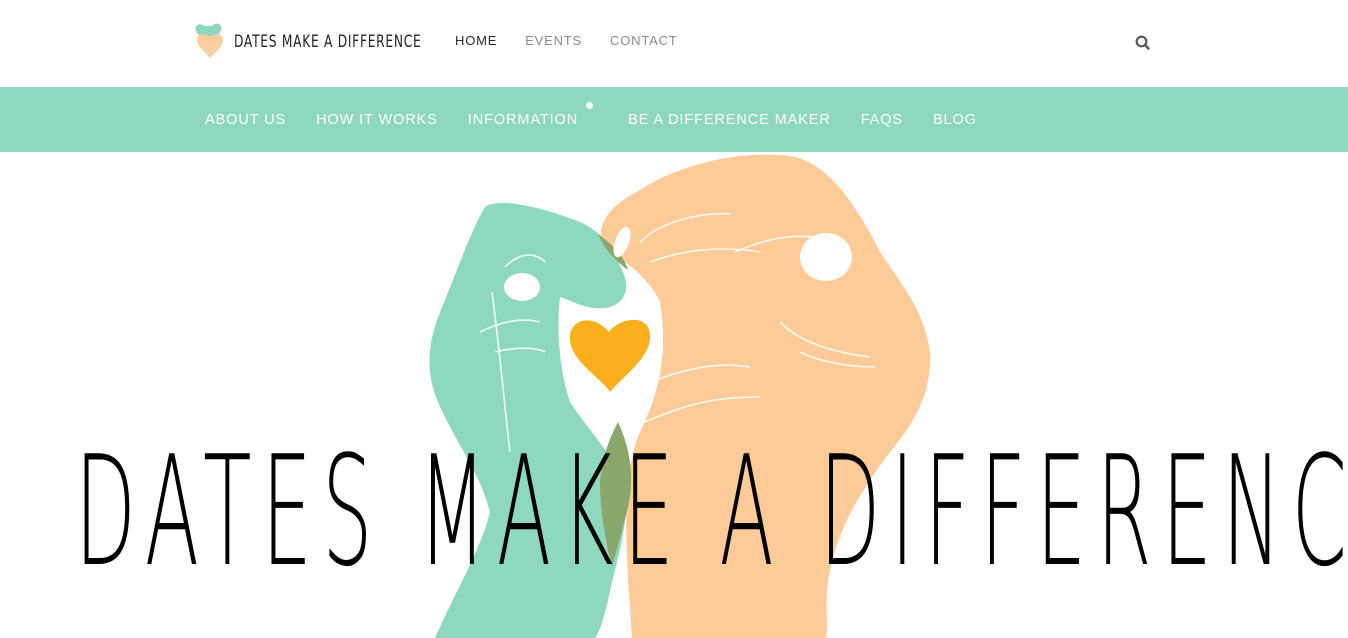  What do you see at coordinates (553, 40) in the screenshot?
I see `top-nav-events: EVENTS` at bounding box center [553, 40].